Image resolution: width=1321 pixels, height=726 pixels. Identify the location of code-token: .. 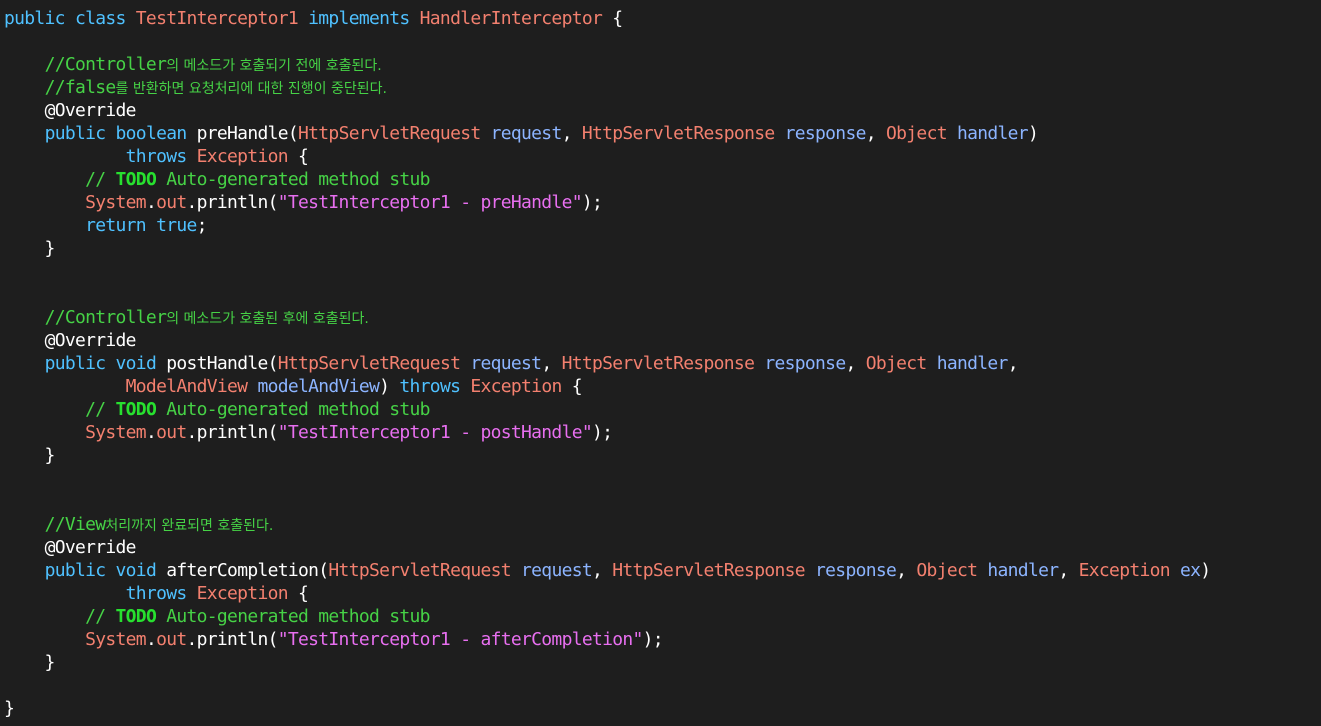
(151, 202).